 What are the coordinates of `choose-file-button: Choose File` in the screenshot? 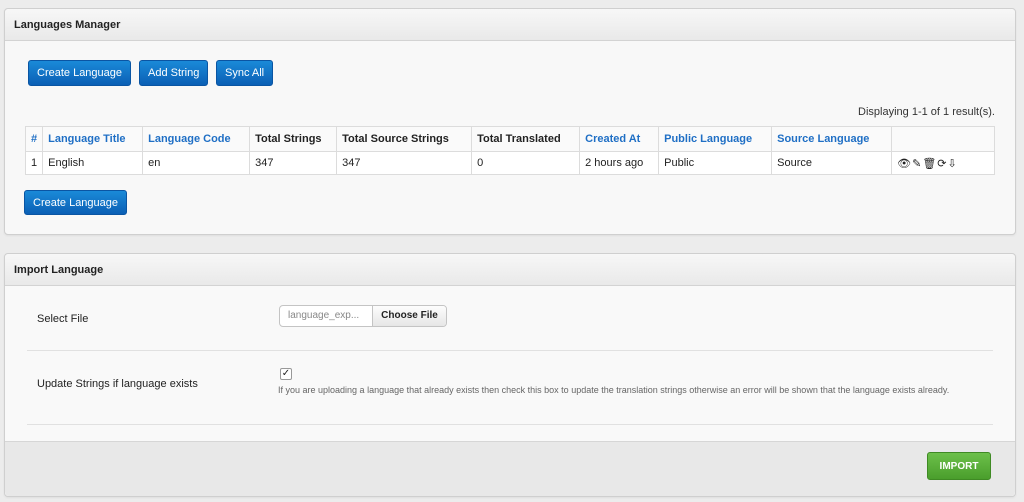 It's located at (409, 316).